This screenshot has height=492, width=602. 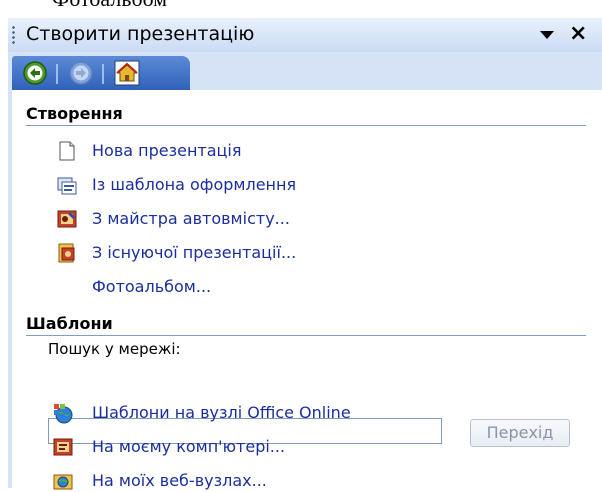 I want to click on home-icon, so click(x=127, y=73).